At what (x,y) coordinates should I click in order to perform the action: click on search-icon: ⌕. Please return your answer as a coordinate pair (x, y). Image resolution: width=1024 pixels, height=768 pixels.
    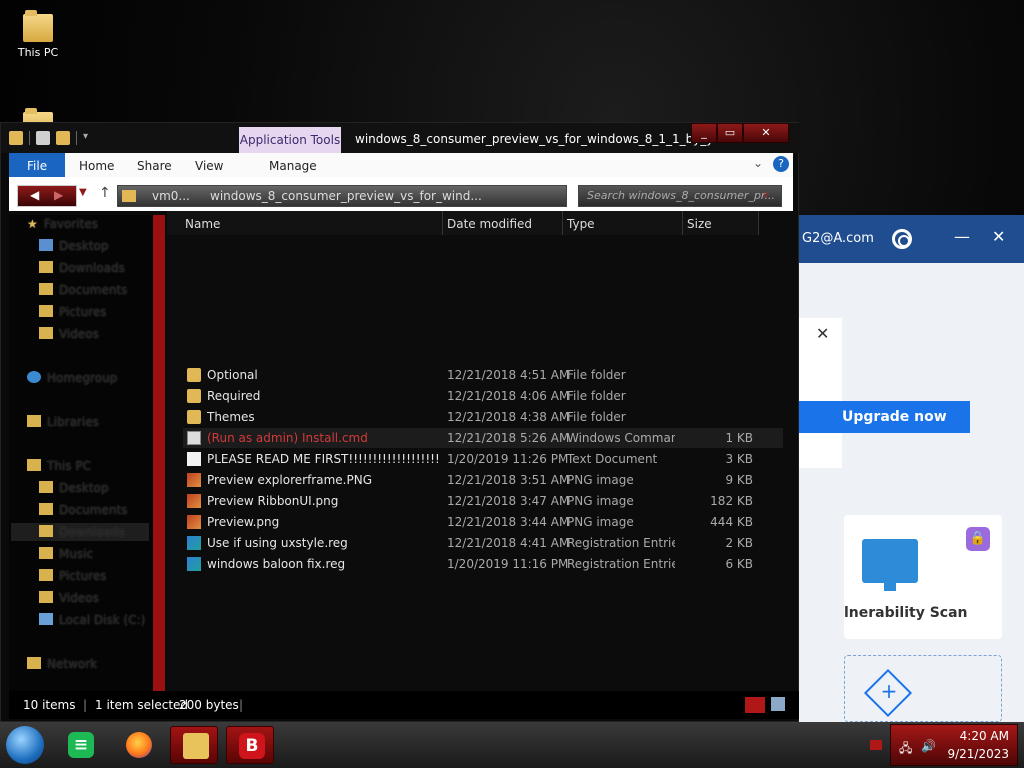
    Looking at the image, I should click on (766, 194).